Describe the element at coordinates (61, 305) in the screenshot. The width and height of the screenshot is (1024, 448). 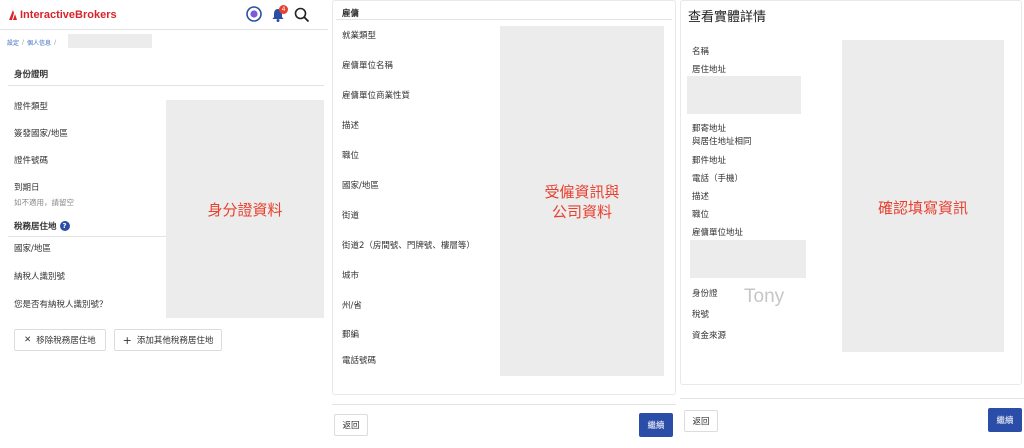
I see `field-has-tin: 您是否有納稅人識別號？` at that location.